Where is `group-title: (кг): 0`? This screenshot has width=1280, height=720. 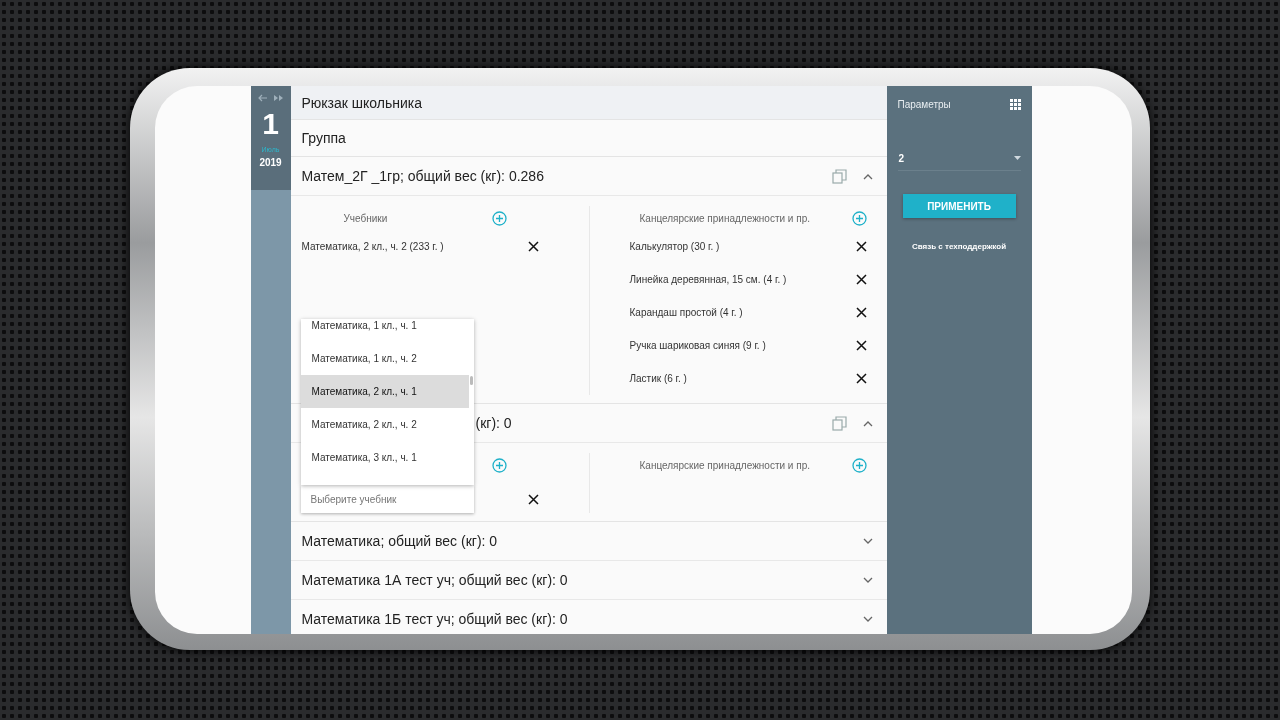
group-title: (кг): 0 is located at coordinates (493, 423).